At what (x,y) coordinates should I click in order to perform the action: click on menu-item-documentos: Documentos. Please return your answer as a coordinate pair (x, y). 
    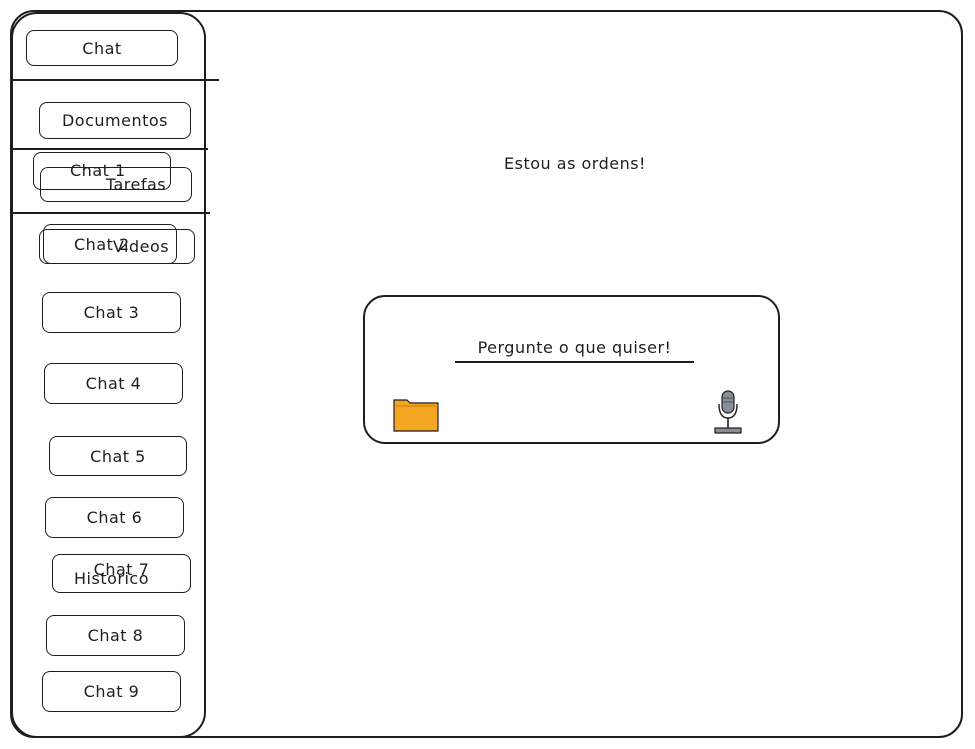
    Looking at the image, I should click on (115, 120).